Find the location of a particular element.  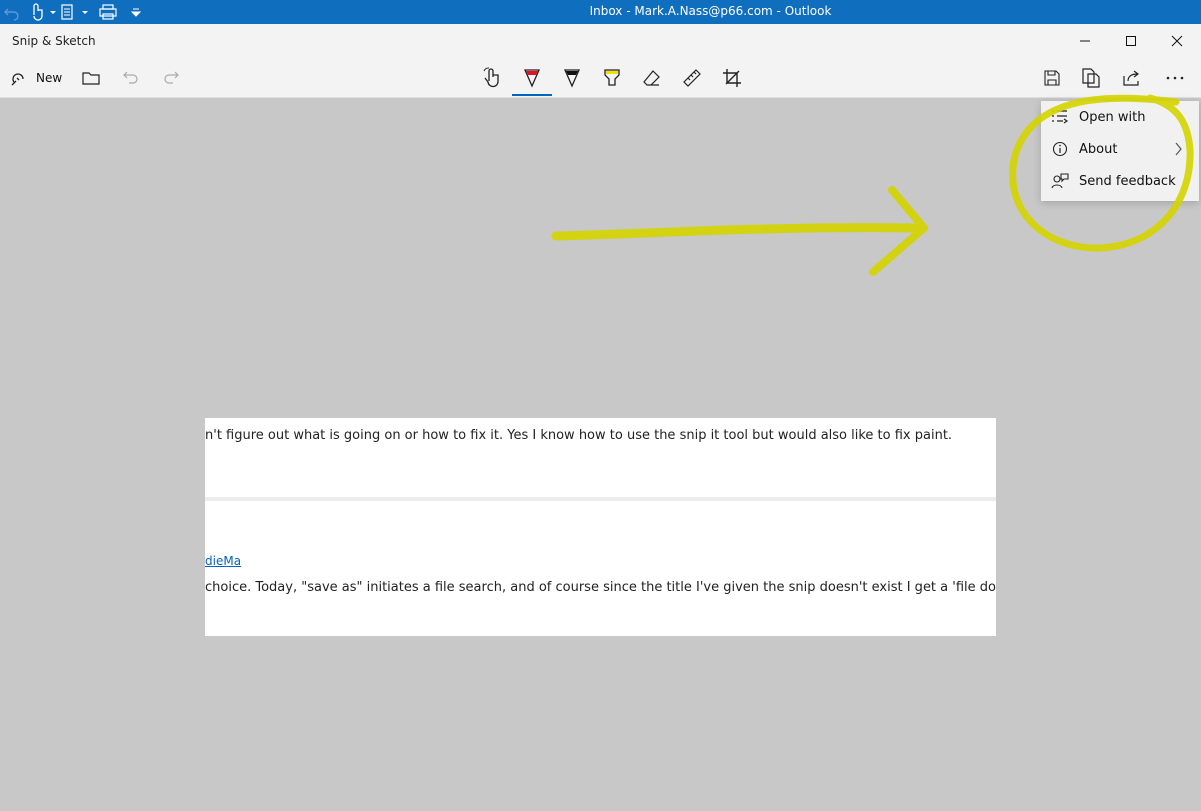

crop-button is located at coordinates (732, 77).